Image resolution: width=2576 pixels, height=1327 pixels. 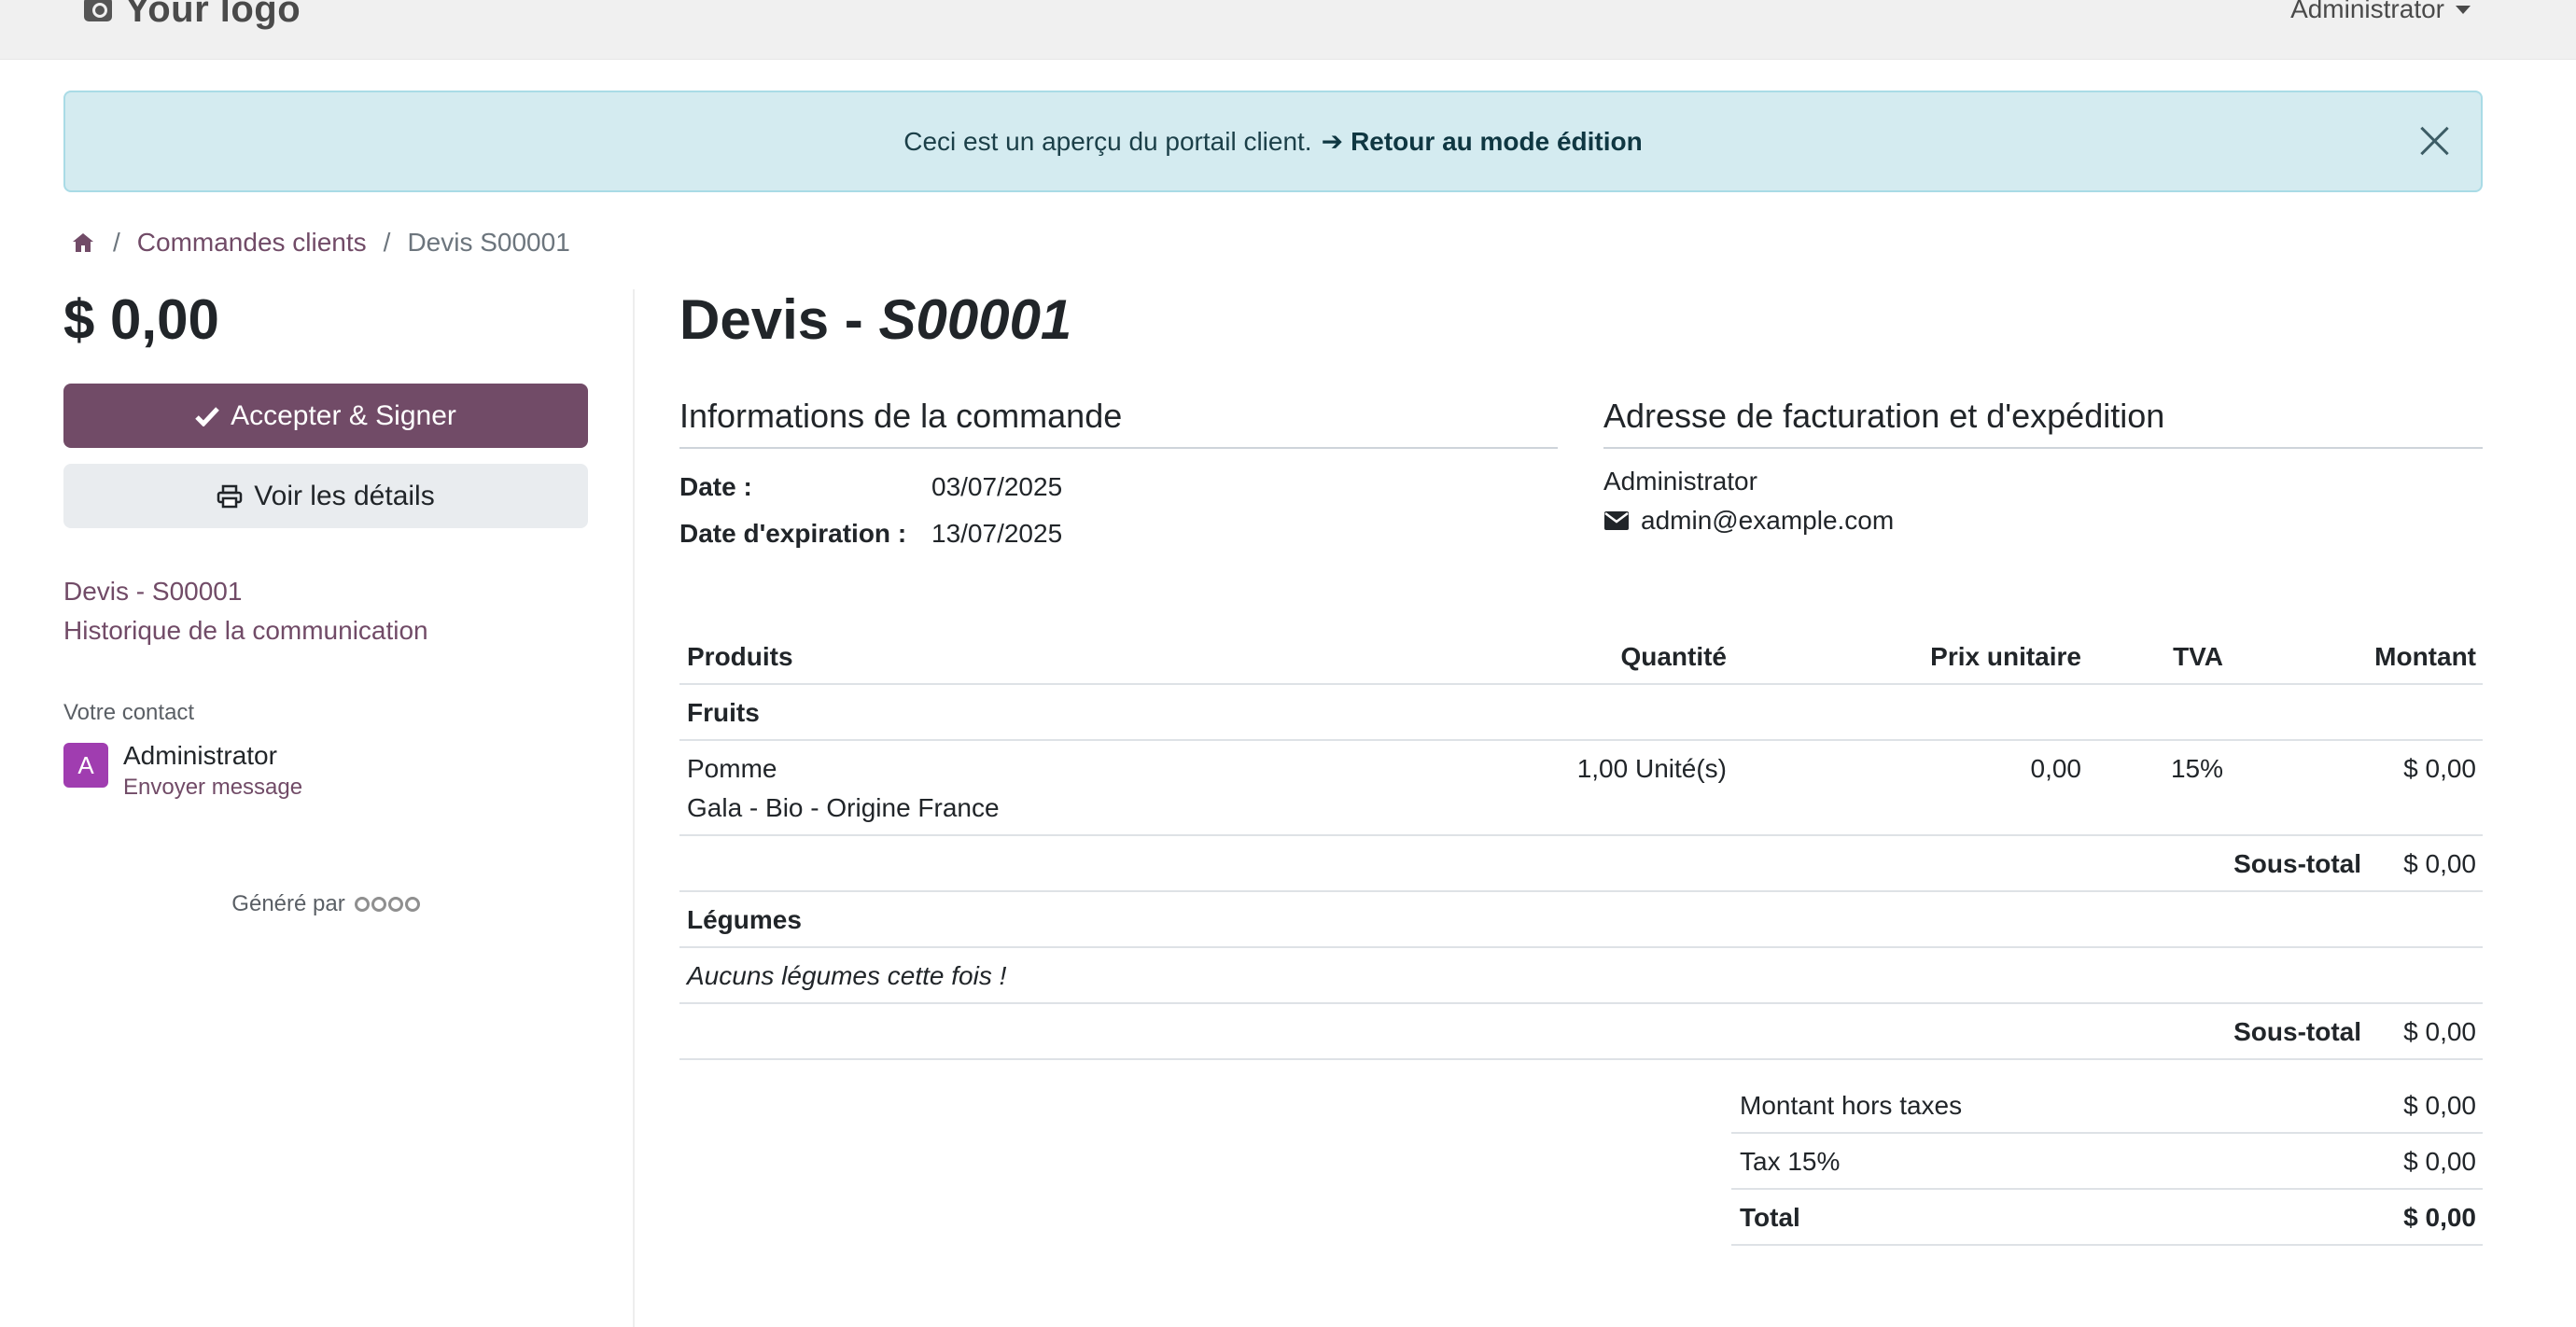 I want to click on envelope-icon, so click(x=1616, y=520).